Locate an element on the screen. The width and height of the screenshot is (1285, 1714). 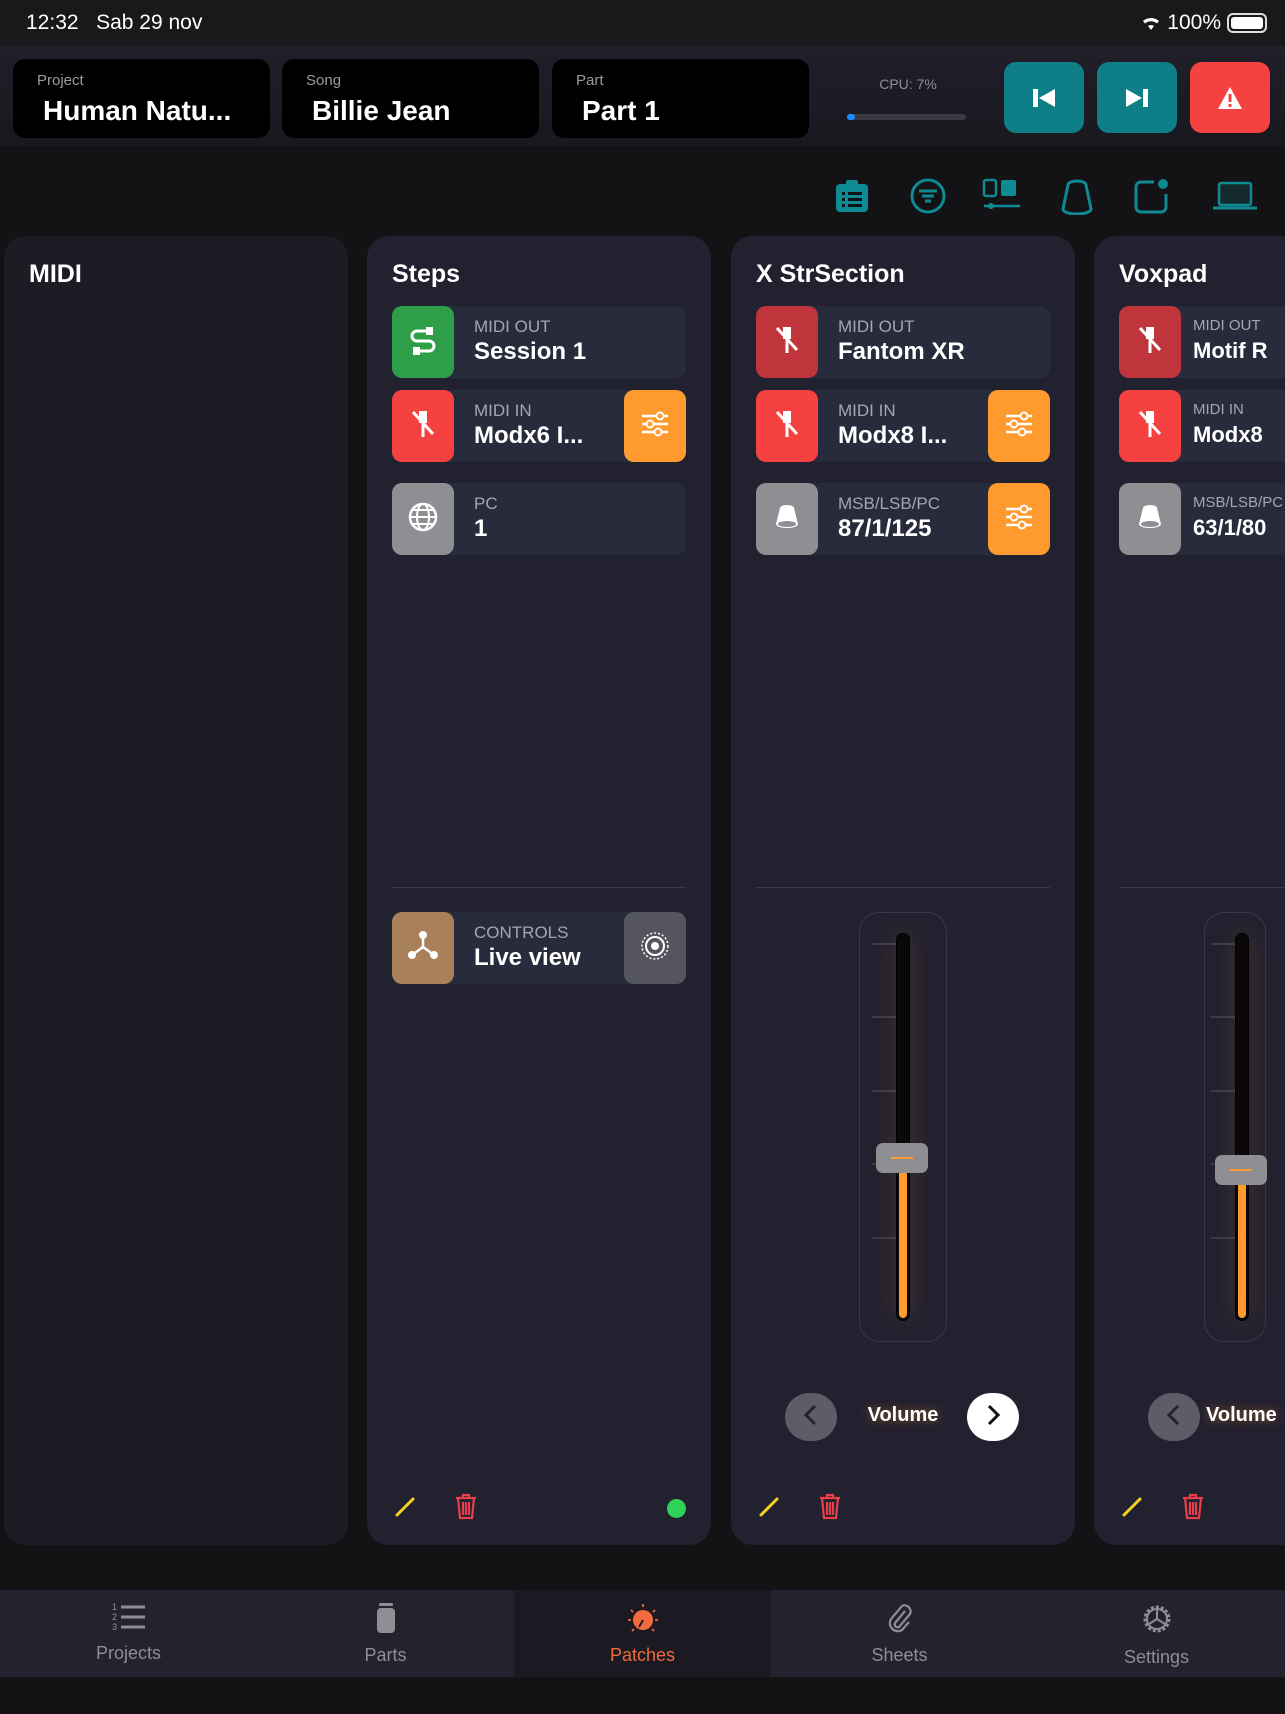
row-value: Fantom XR is located at coordinates (901, 351).